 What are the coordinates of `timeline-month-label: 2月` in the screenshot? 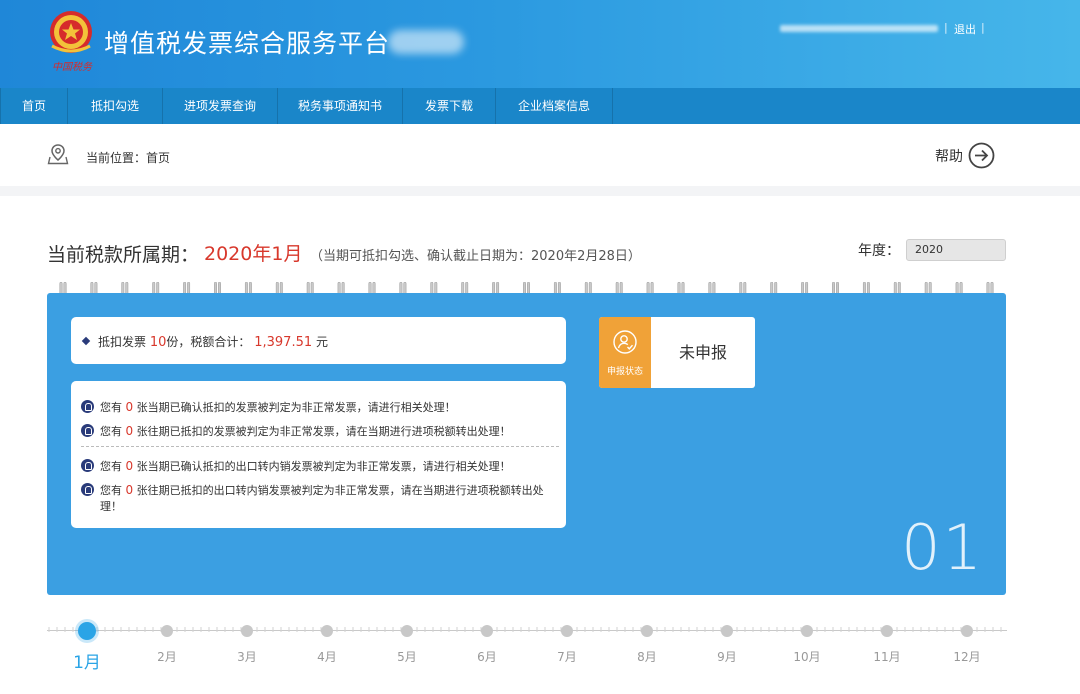 It's located at (167, 657).